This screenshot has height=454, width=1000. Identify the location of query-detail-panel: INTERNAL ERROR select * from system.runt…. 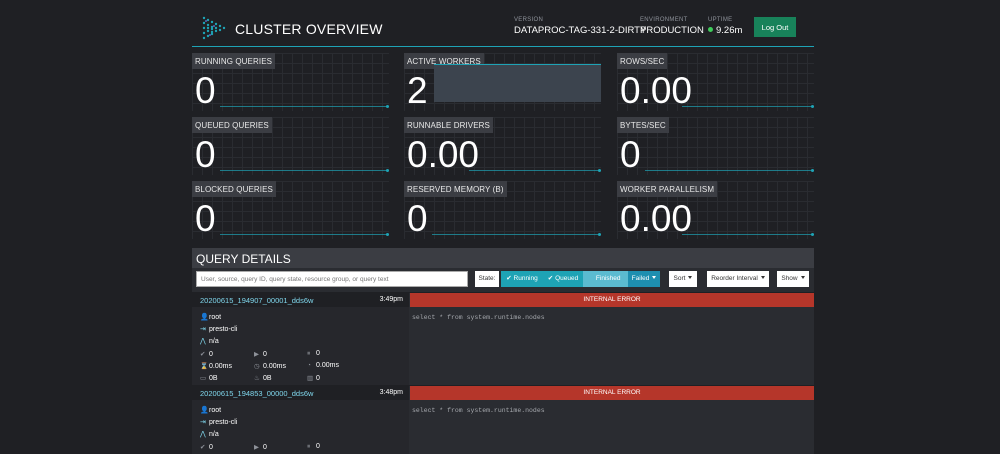
(611, 420).